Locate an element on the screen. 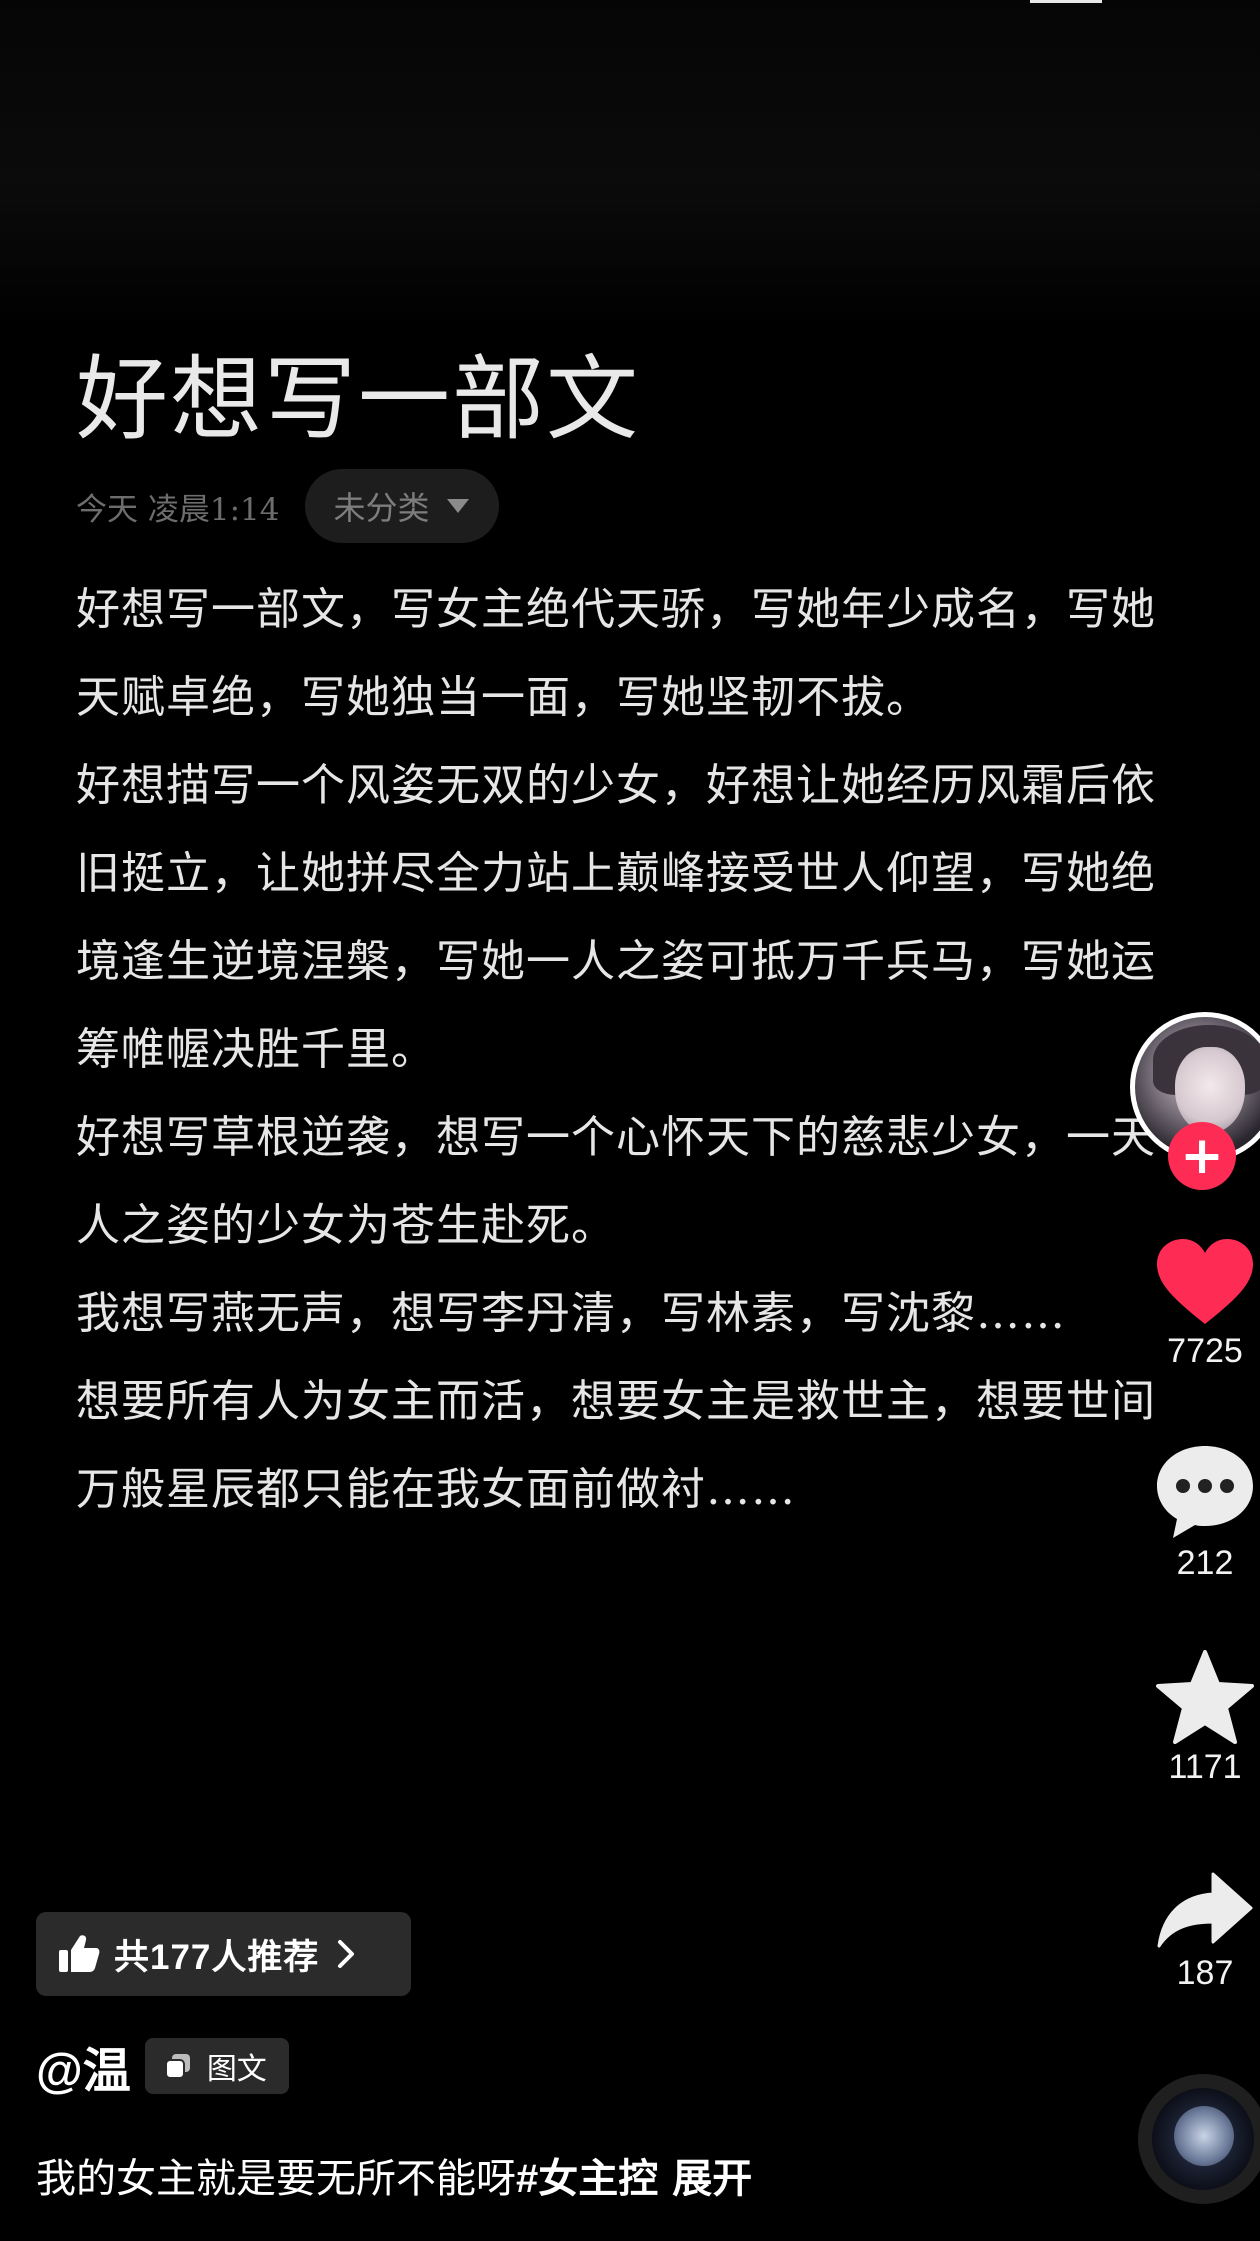 This screenshot has width=1260, height=2241. category-dropdown: 未分类 is located at coordinates (402, 506).